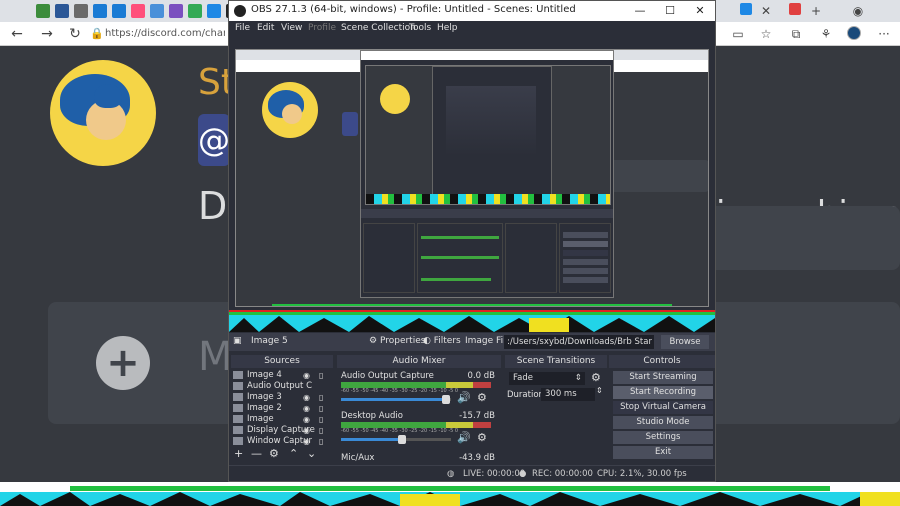  I want to click on image-source-icon: ▣, so click(237, 341).